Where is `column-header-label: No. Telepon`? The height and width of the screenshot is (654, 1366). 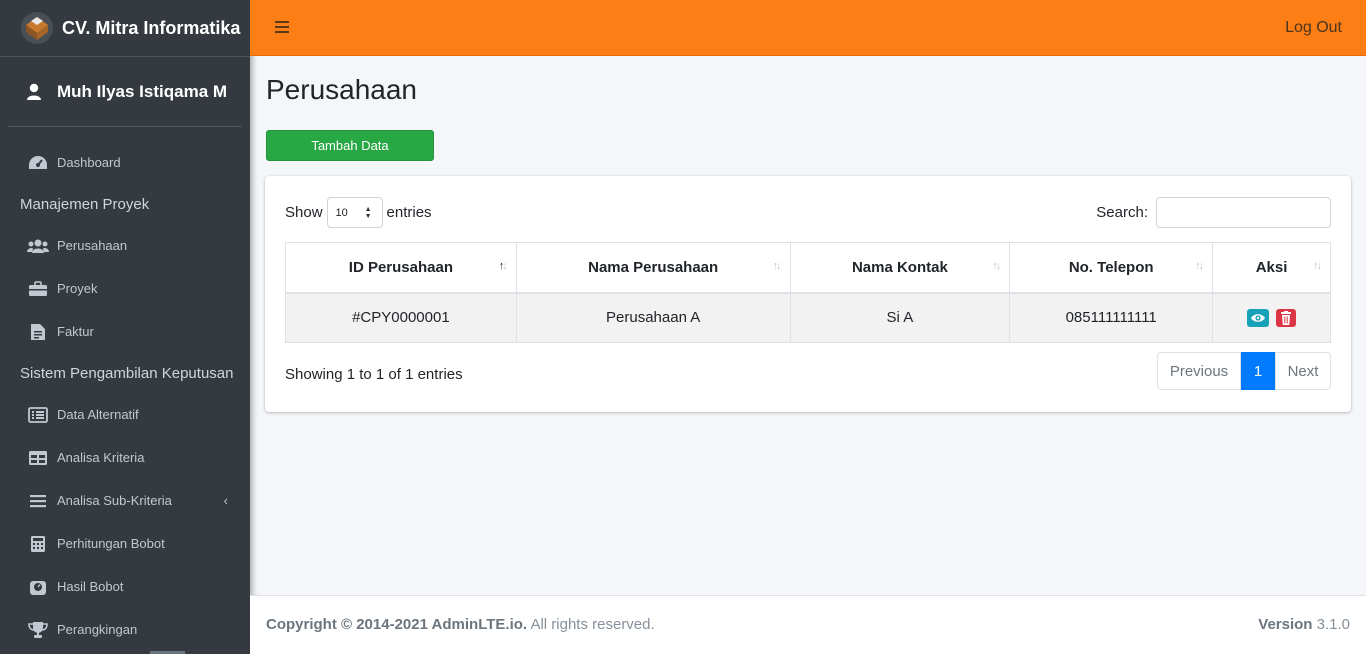 column-header-label: No. Telepon is located at coordinates (1111, 267).